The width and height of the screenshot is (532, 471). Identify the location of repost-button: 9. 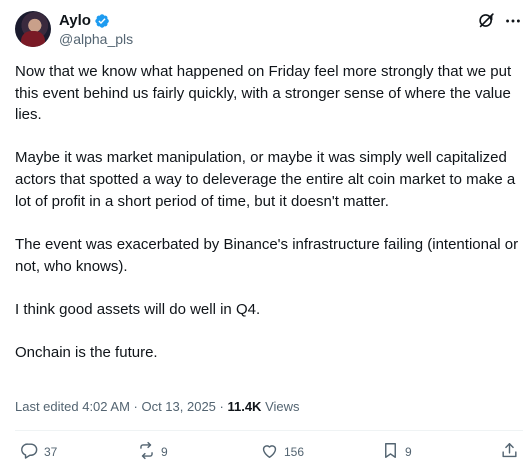
(152, 452).